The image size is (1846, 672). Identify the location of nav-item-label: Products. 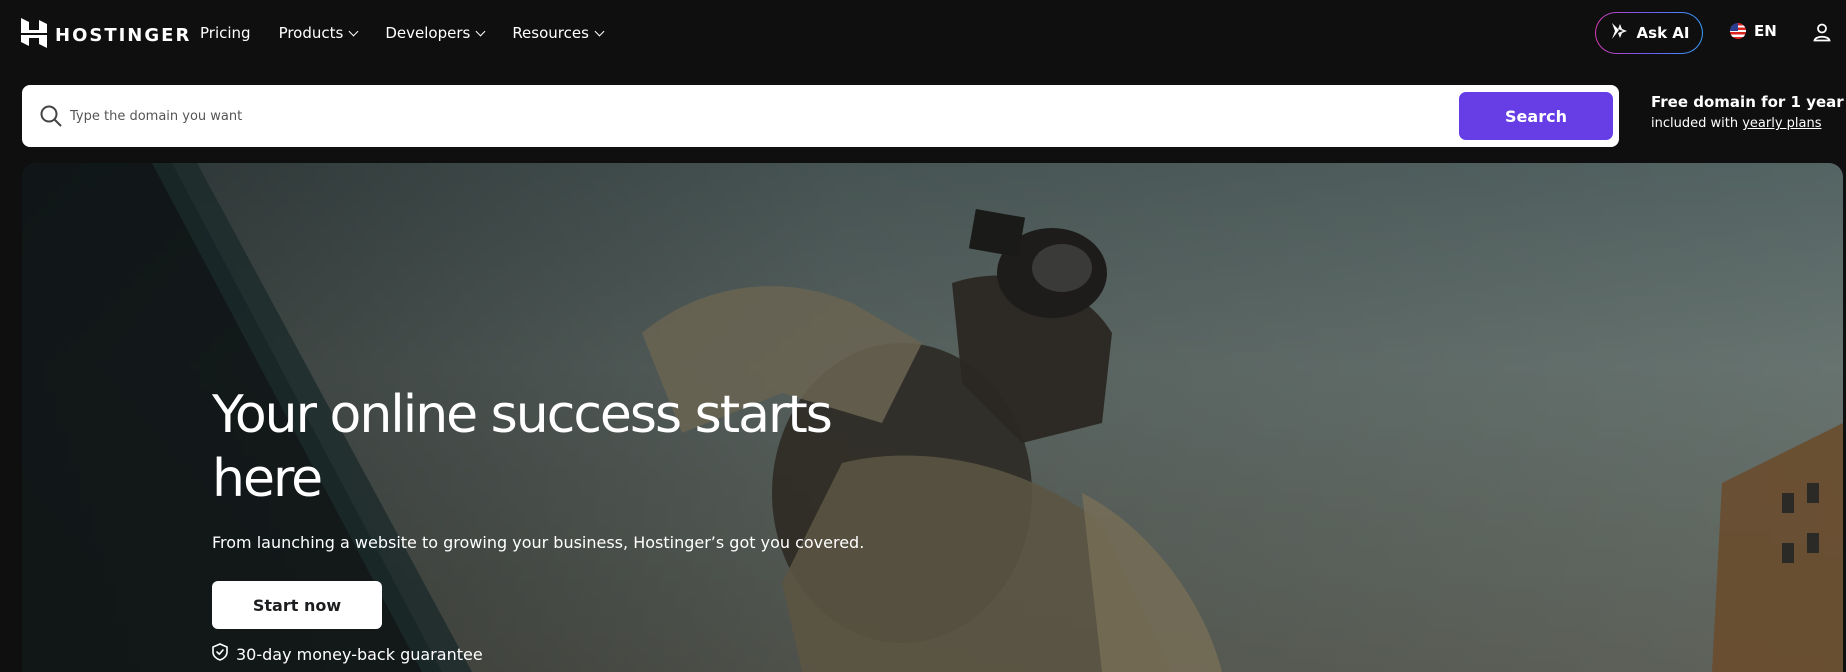
(311, 33).